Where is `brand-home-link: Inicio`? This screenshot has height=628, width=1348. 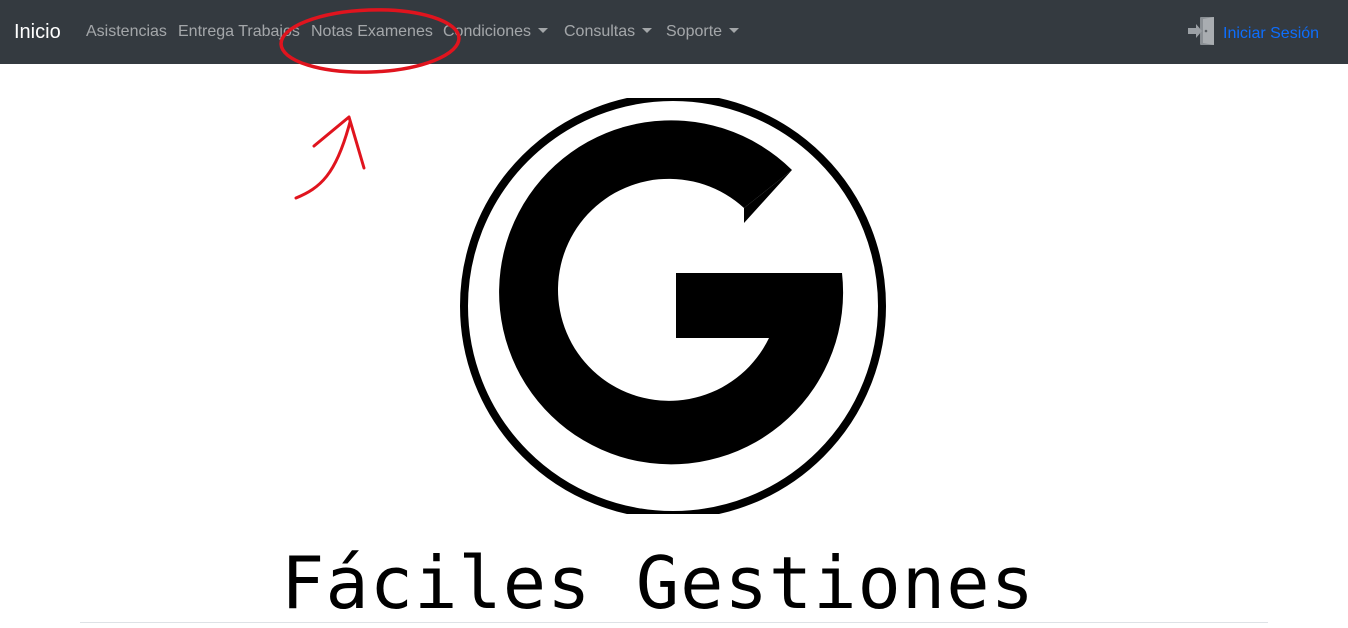 brand-home-link: Inicio is located at coordinates (37, 32).